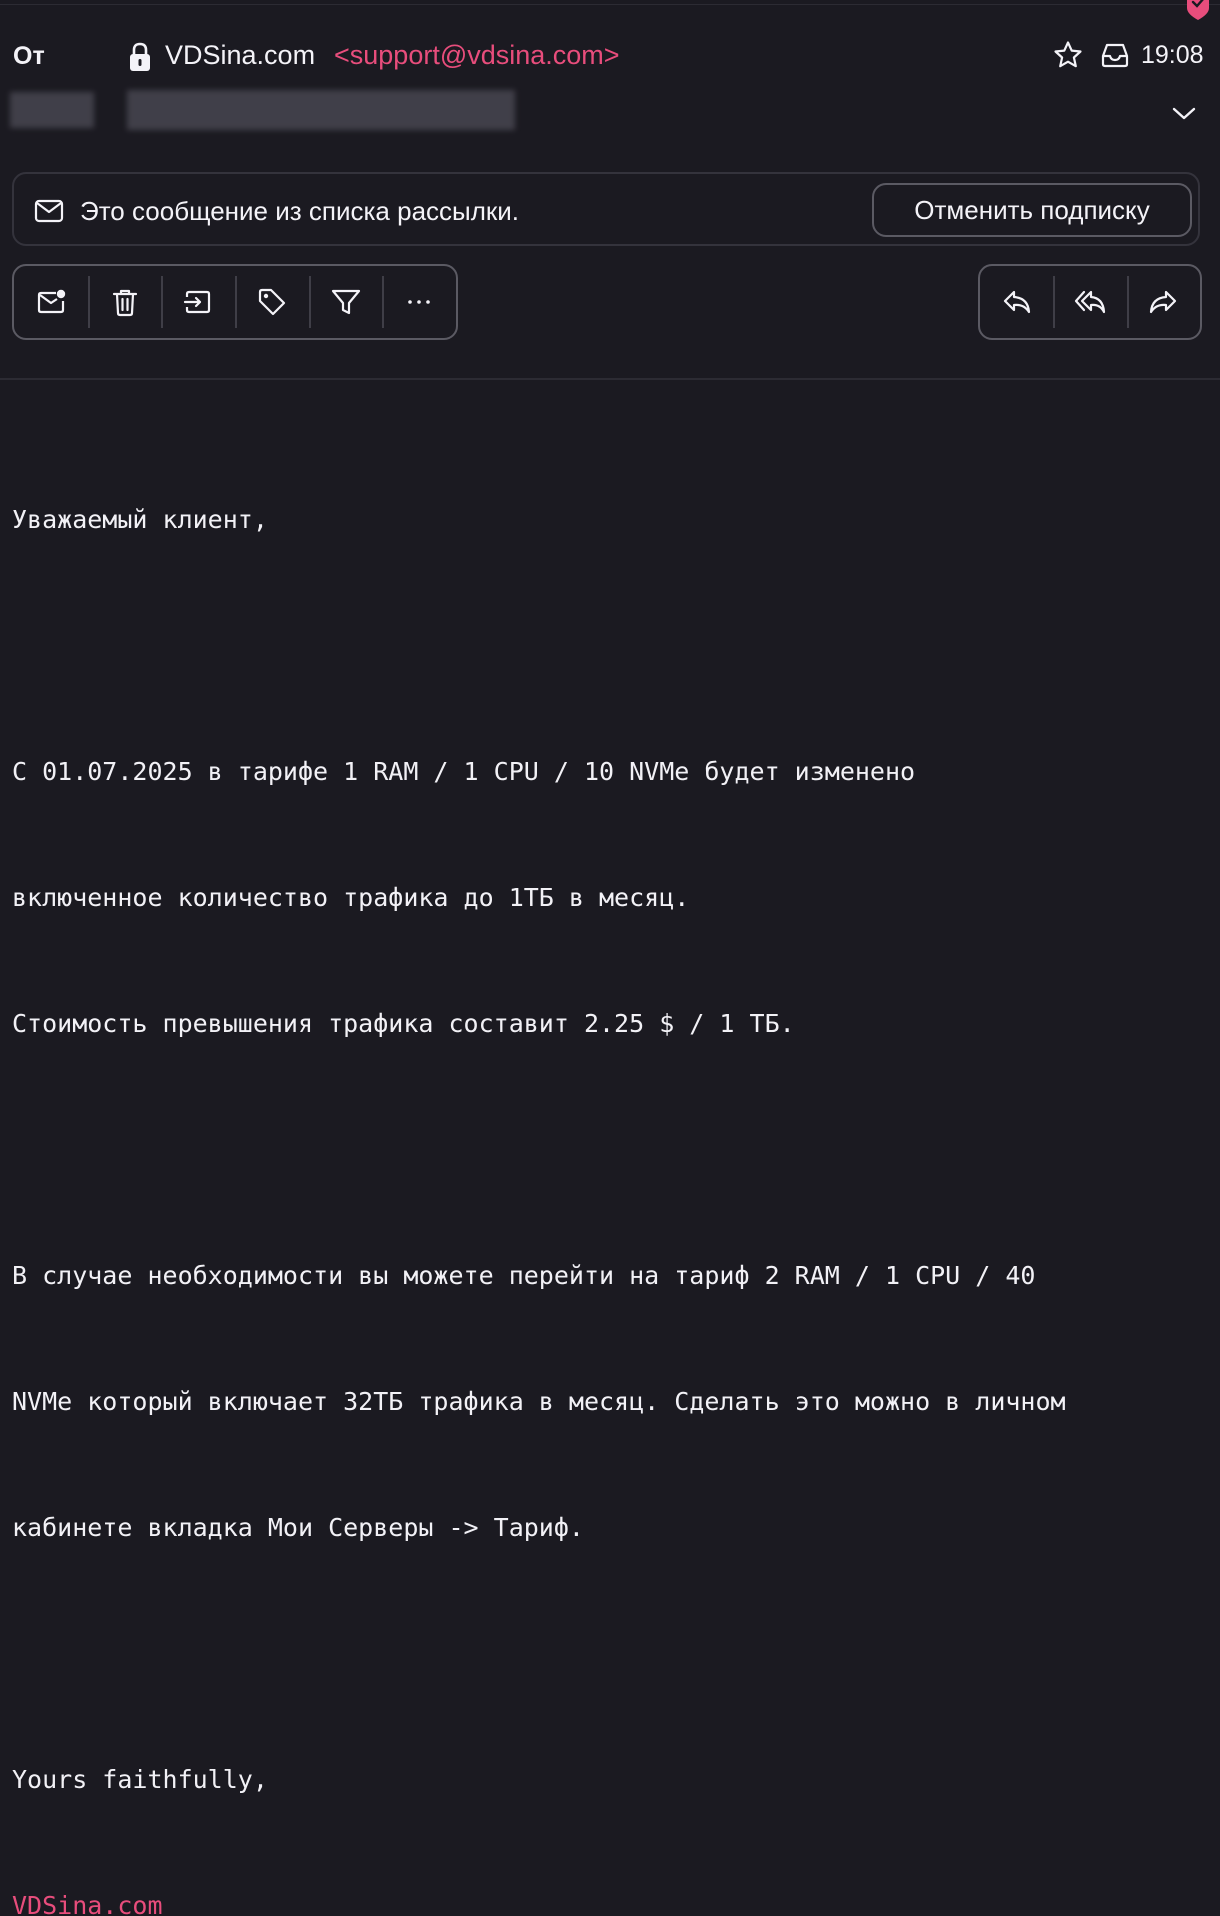 The width and height of the screenshot is (1220, 1916). I want to click on message-actions-toolbar, so click(235, 302).